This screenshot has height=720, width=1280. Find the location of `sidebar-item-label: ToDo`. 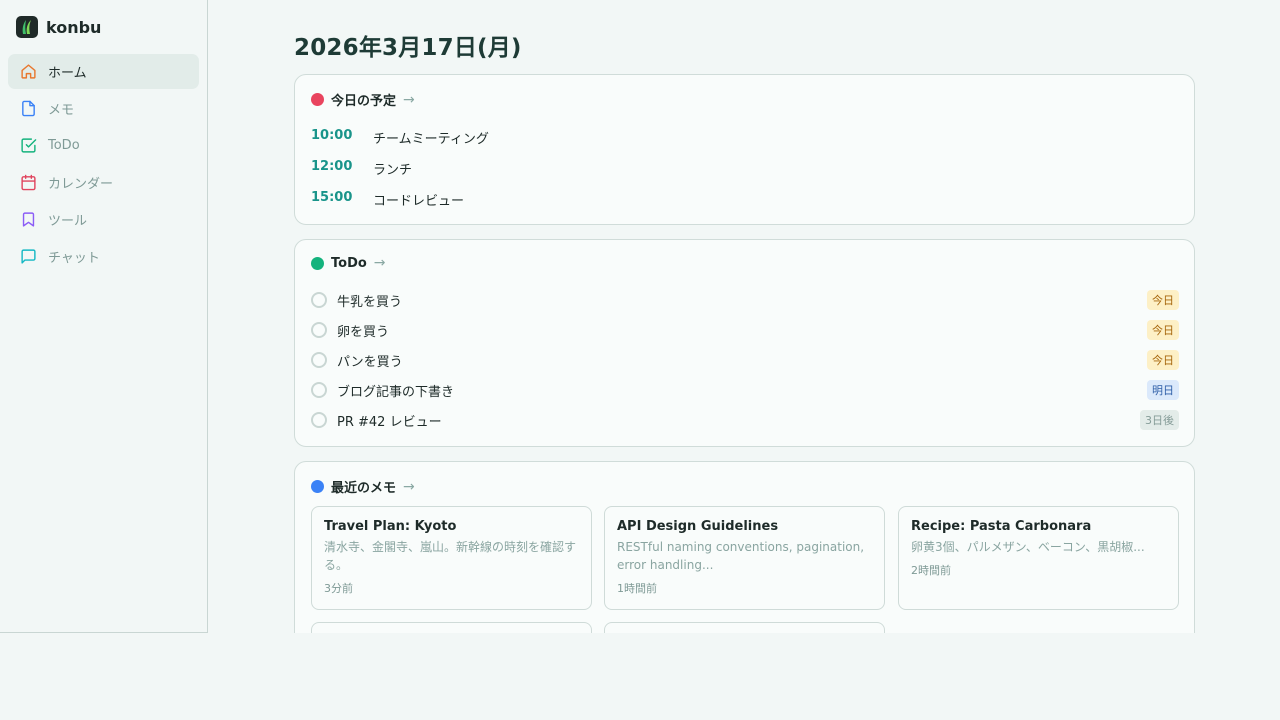

sidebar-item-label: ToDo is located at coordinates (64, 145).